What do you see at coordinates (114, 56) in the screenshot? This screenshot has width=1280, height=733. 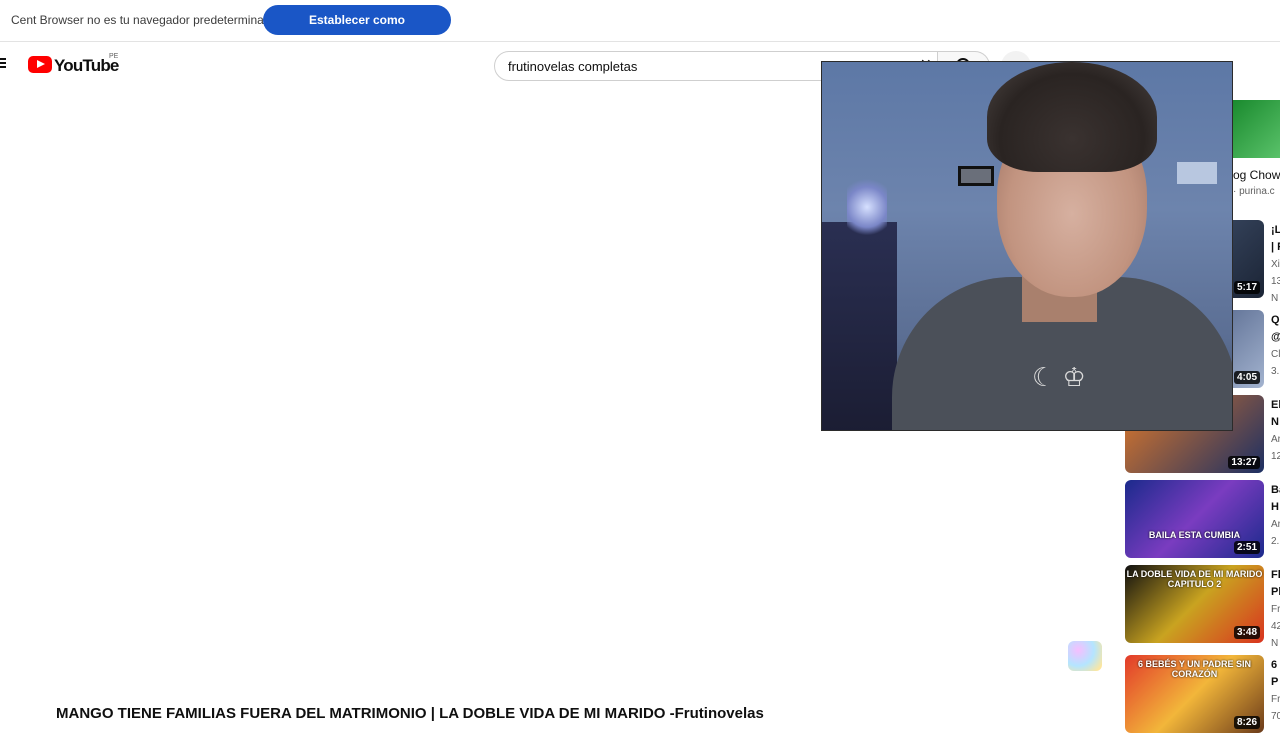 I see `country-code: PE` at bounding box center [114, 56].